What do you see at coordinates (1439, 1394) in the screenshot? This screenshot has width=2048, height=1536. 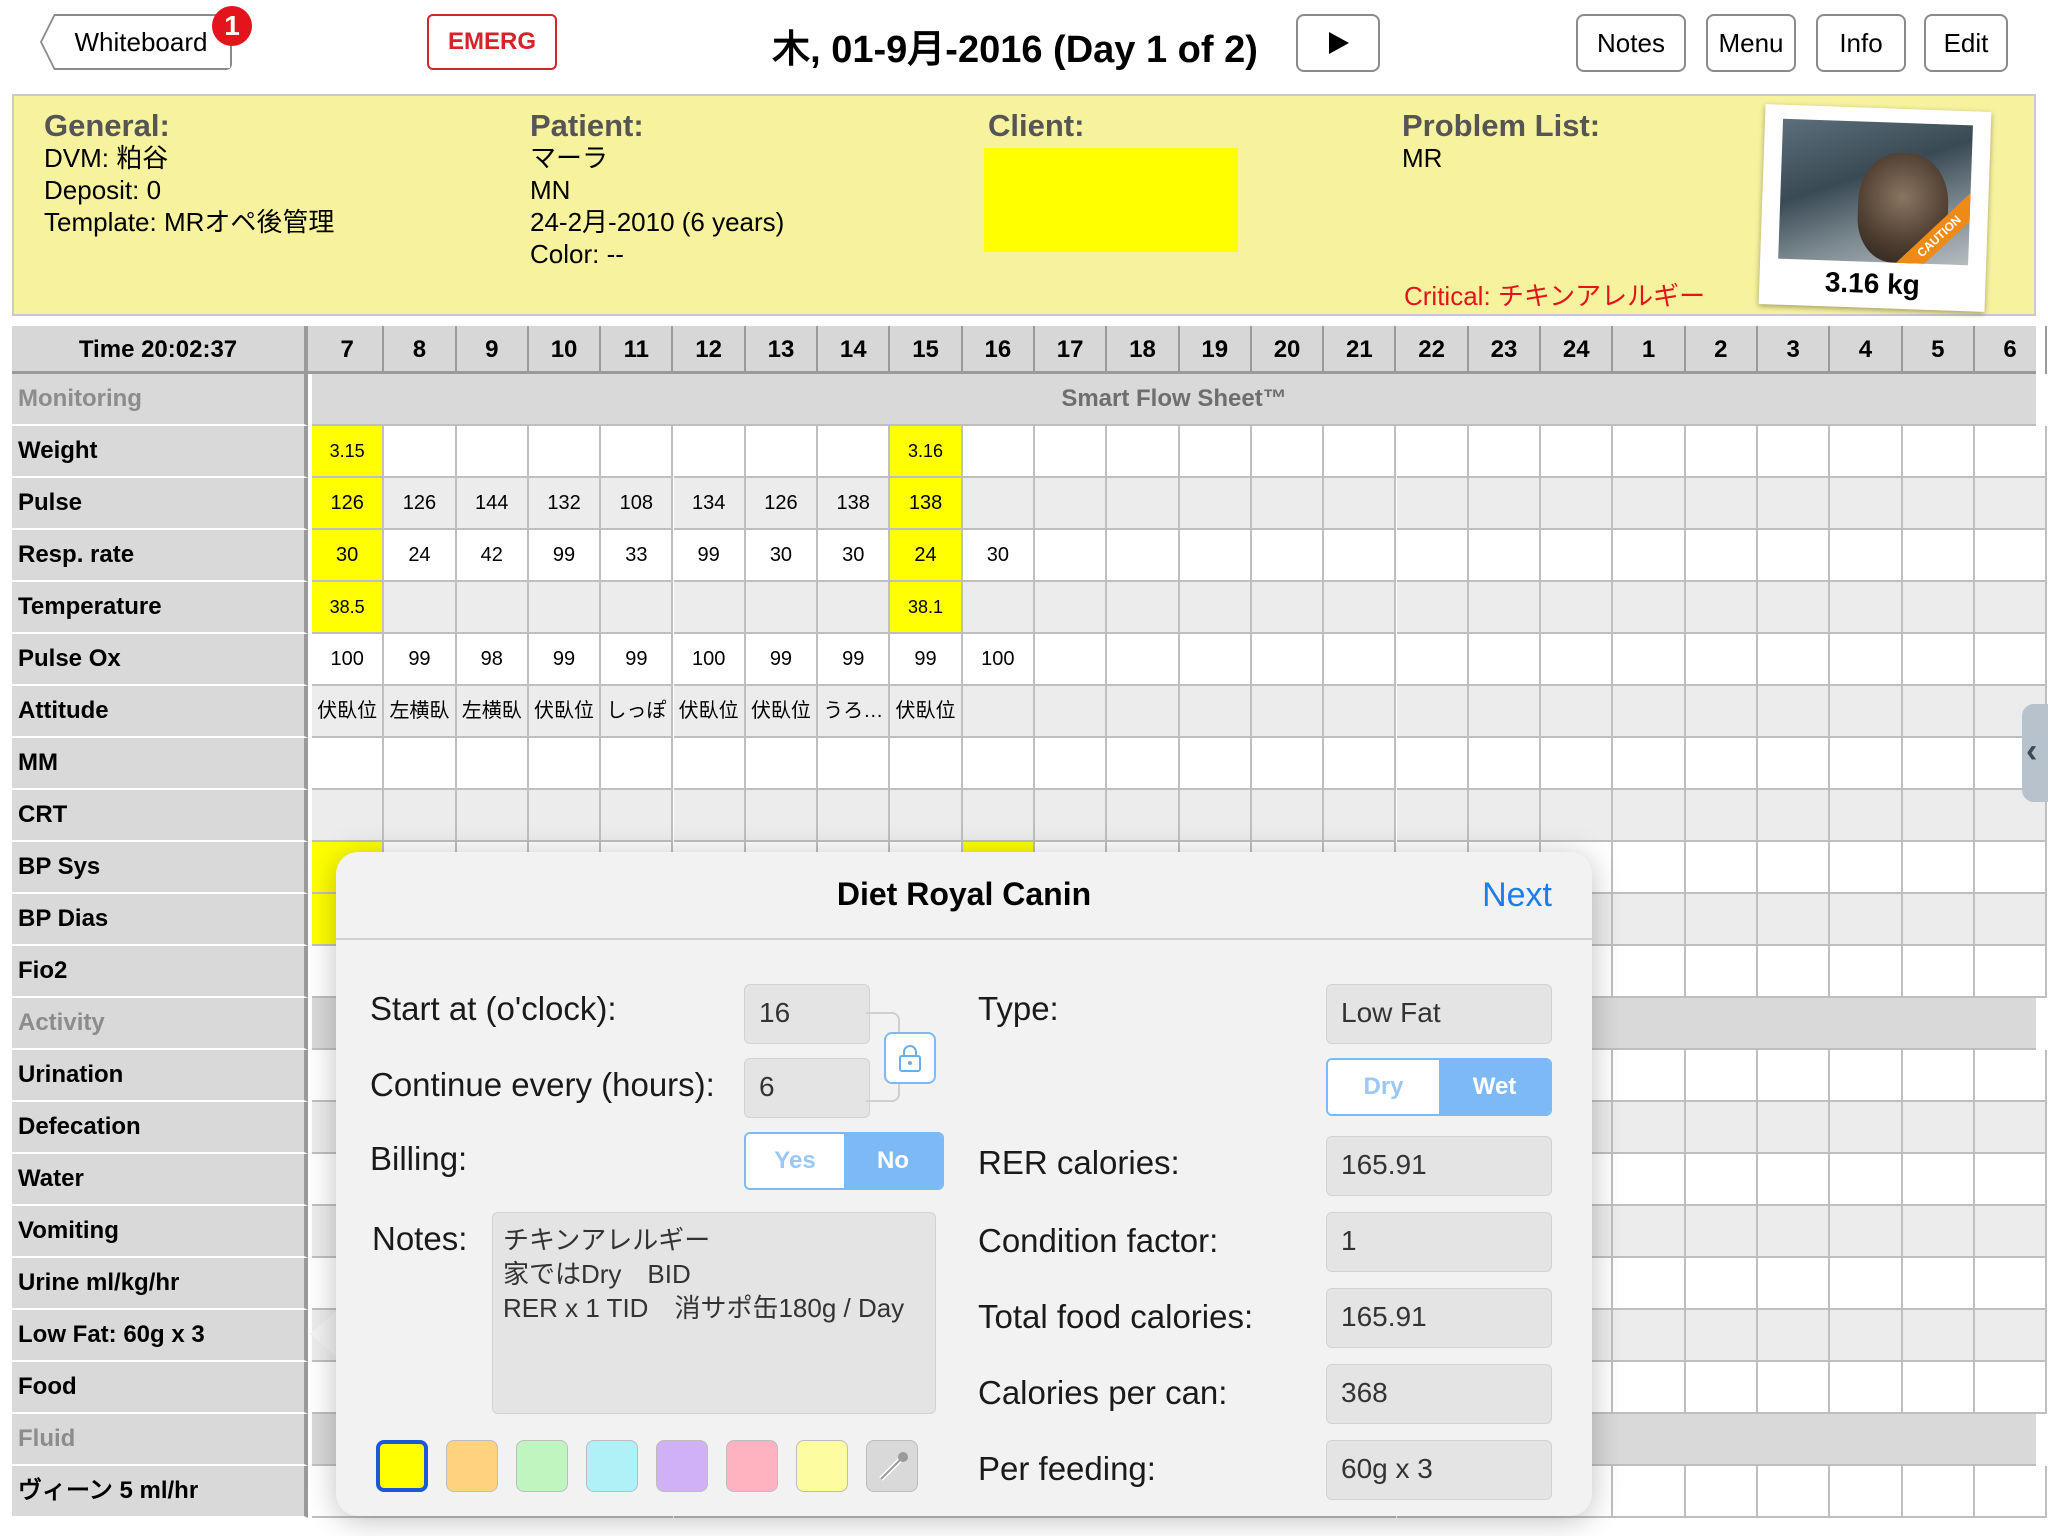 I see `per-can-input: 368` at bounding box center [1439, 1394].